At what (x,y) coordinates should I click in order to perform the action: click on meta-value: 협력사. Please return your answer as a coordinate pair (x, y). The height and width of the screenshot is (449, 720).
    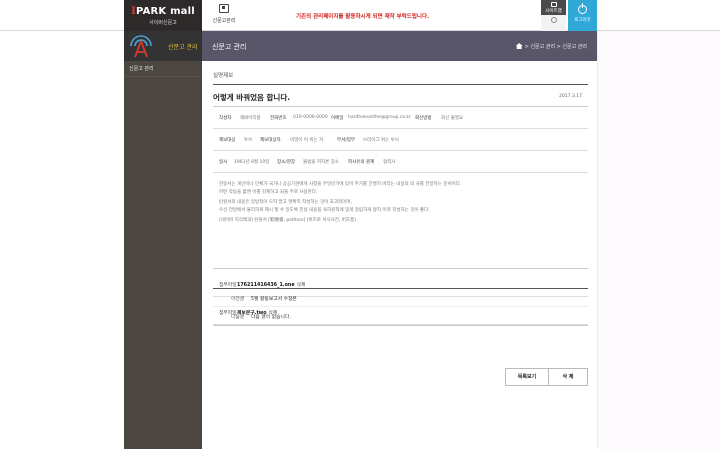
    Looking at the image, I should click on (389, 162).